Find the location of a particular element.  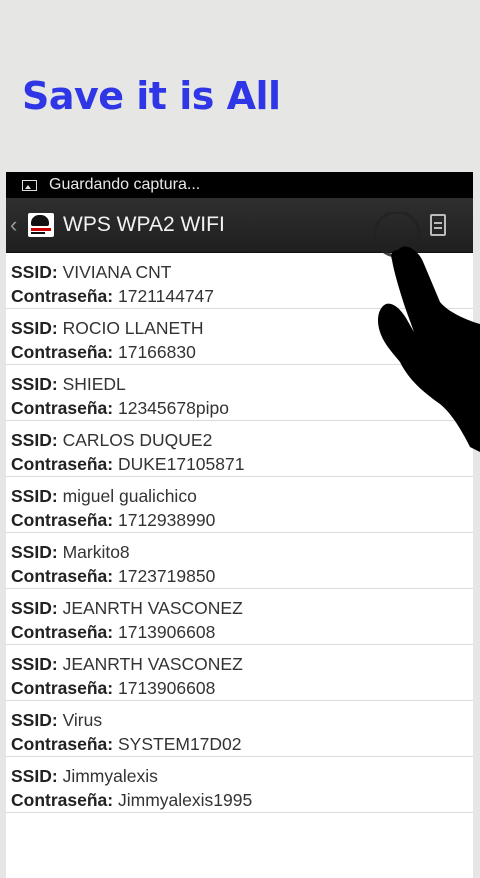

password-value: SYSTEM17D02 is located at coordinates (179, 744).